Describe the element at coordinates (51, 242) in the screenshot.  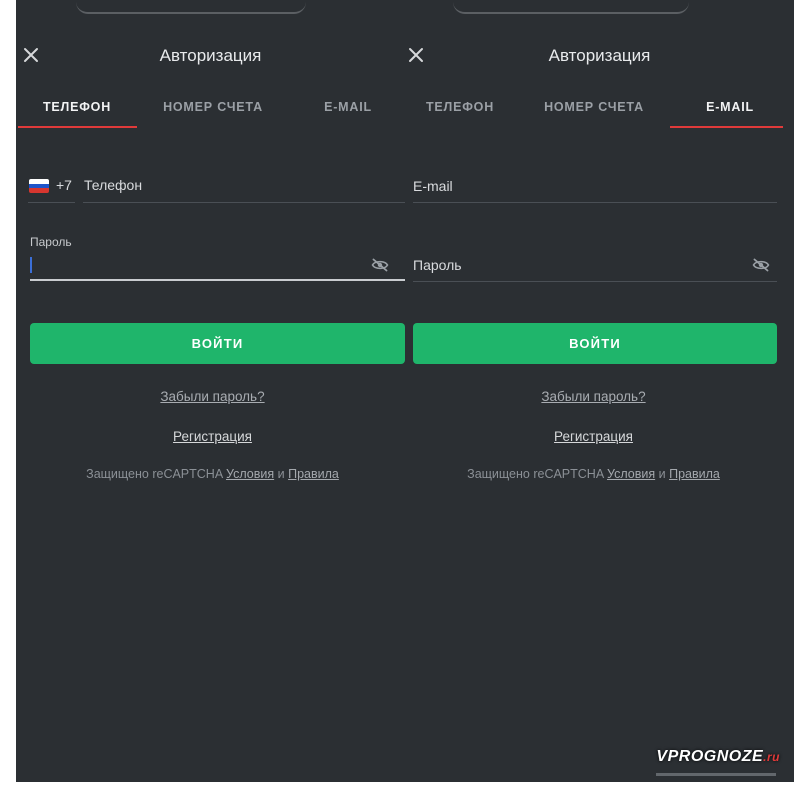
I see `password-label: Пароль` at that location.